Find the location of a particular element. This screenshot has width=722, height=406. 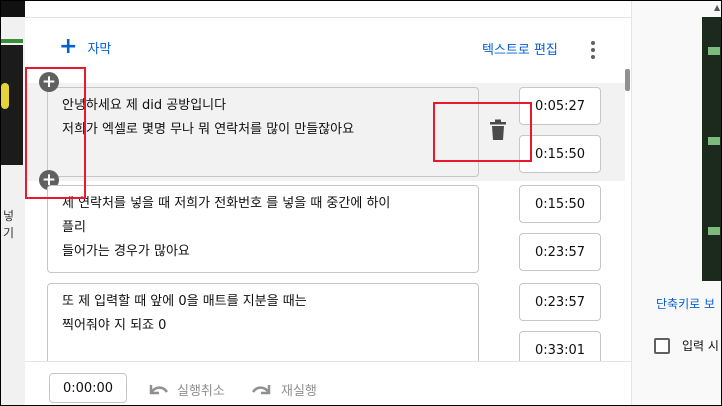

pause-while-typing-checkbox is located at coordinates (662, 346).